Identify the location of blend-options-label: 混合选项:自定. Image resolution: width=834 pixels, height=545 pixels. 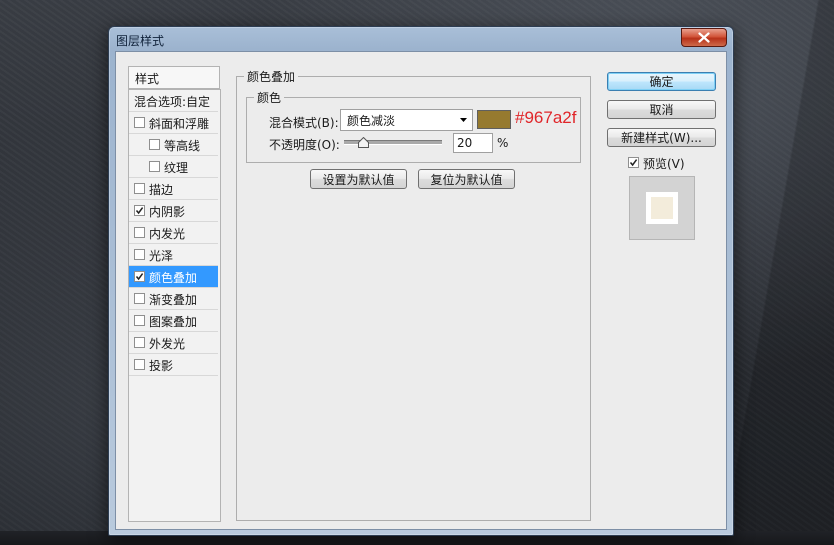
(172, 102).